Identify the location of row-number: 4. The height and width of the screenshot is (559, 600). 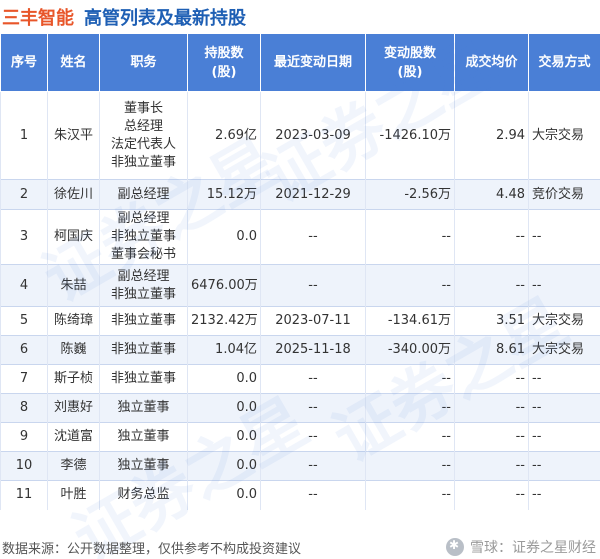
(24, 285).